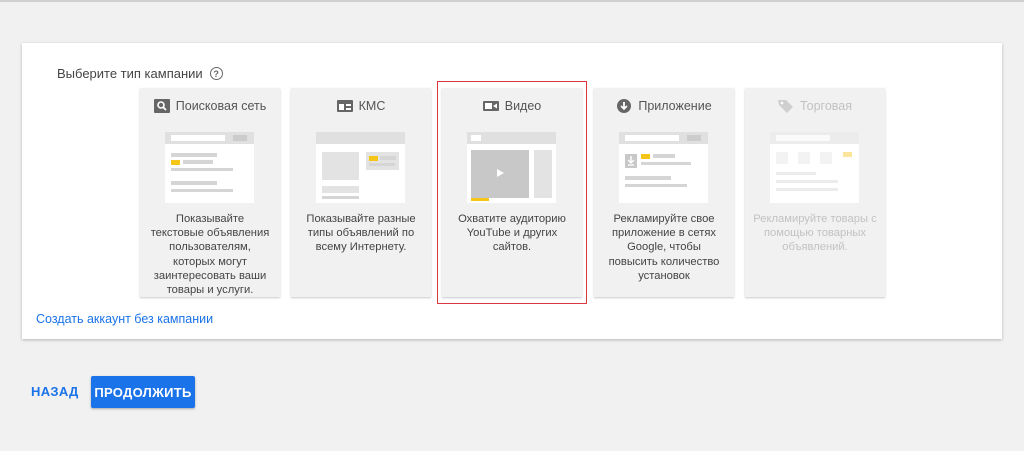 This screenshot has height=451, width=1024. I want to click on selected-card-highlight, so click(512, 192).